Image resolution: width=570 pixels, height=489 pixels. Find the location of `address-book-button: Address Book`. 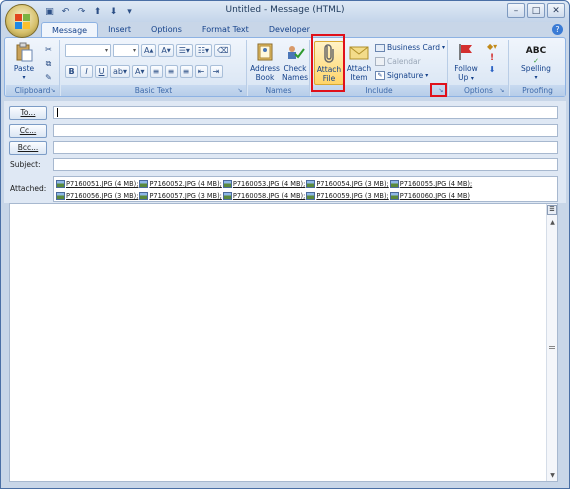

address-book-button: Address Book is located at coordinates (265, 63).